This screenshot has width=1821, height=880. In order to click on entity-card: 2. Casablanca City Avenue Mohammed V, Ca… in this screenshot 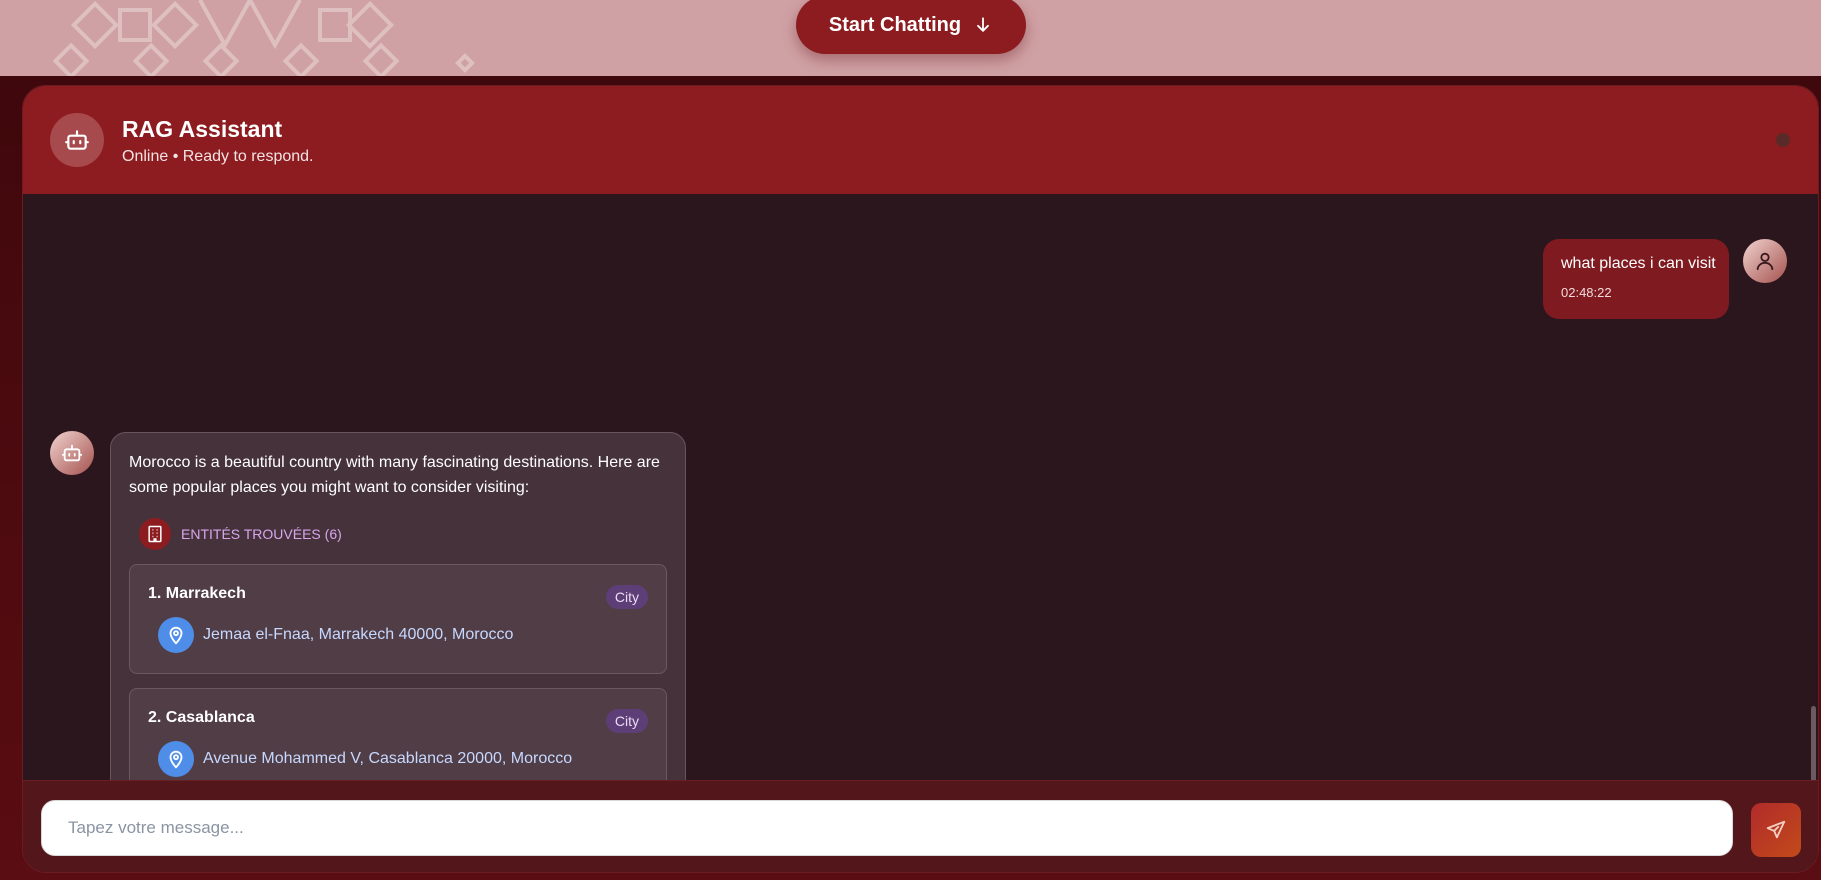, I will do `click(398, 734)`.